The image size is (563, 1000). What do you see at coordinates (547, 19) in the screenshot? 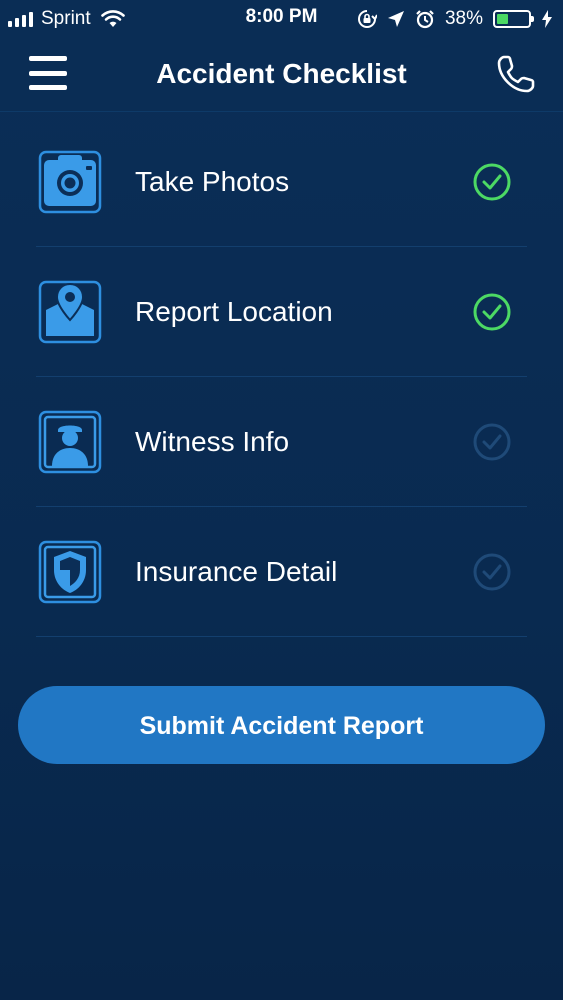
I see `charging-bolt-icon` at bounding box center [547, 19].